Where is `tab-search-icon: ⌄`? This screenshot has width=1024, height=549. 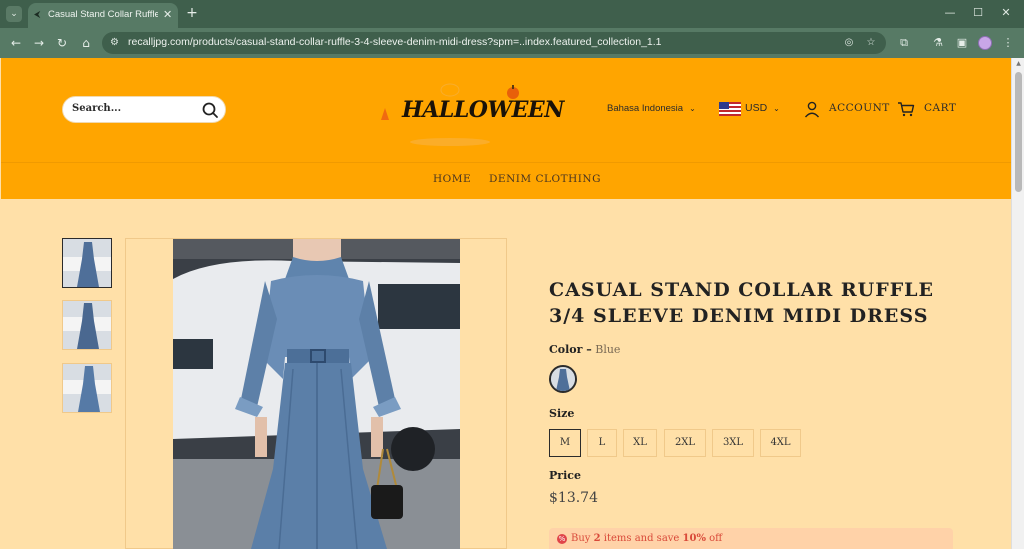 tab-search-icon: ⌄ is located at coordinates (14, 14).